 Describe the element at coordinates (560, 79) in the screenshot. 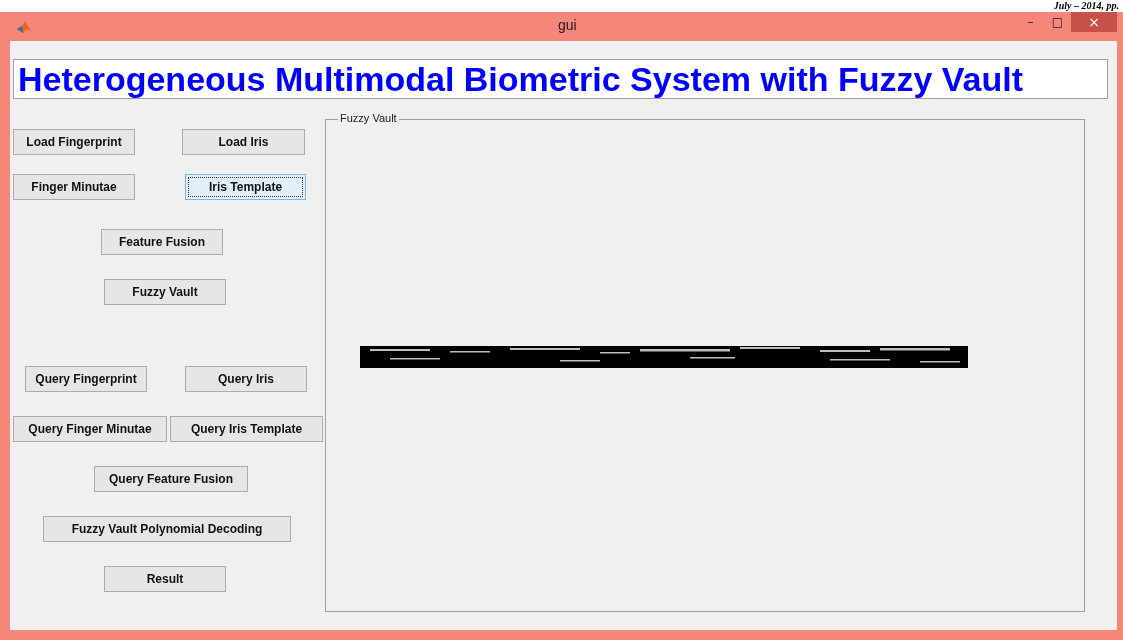

I see `app-heading: Heterogeneous Multimodal Biometric System with Fuzzy Vault` at that location.